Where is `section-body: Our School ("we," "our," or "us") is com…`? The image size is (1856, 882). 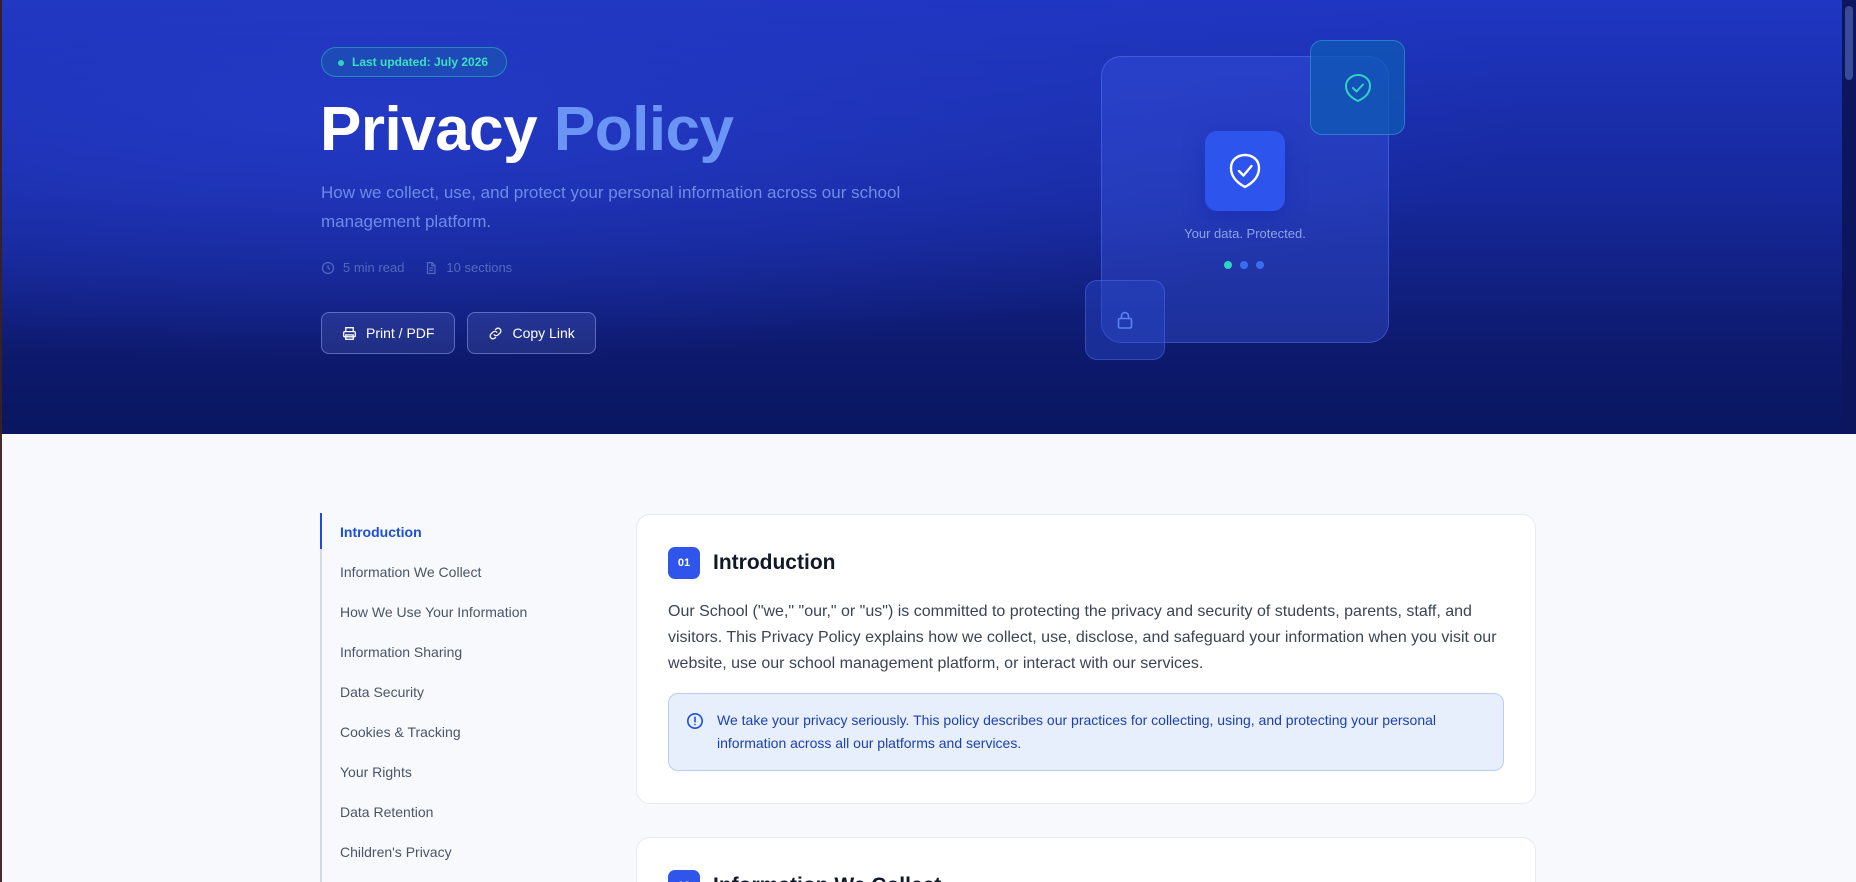 section-body: Our School ("we," "our," or "us") is com… is located at coordinates (1082, 637).